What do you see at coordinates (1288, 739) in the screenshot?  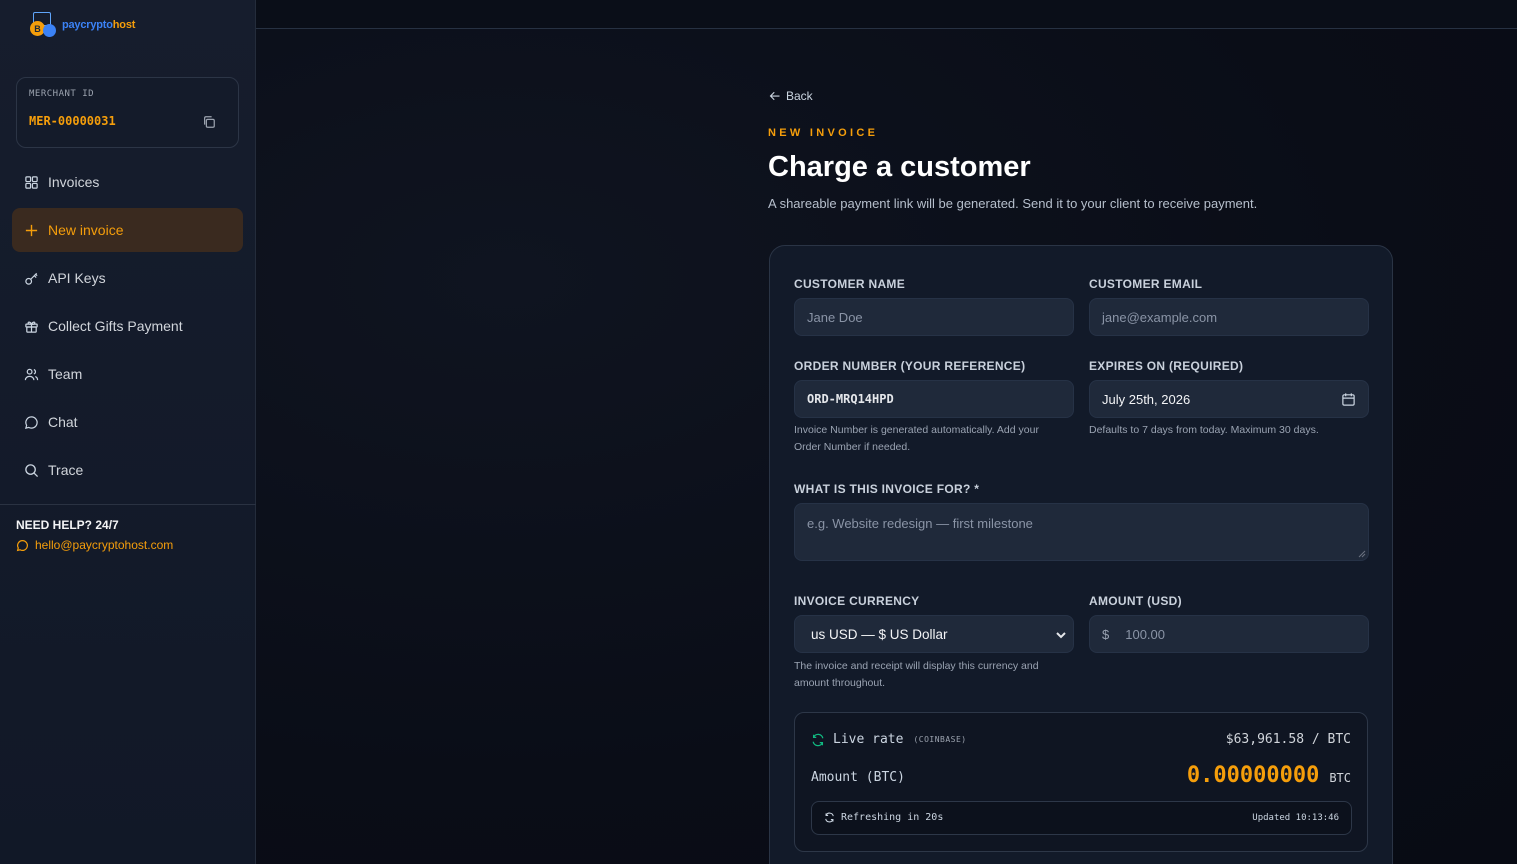 I see `btc-price: $63,961.58 / BTC` at bounding box center [1288, 739].